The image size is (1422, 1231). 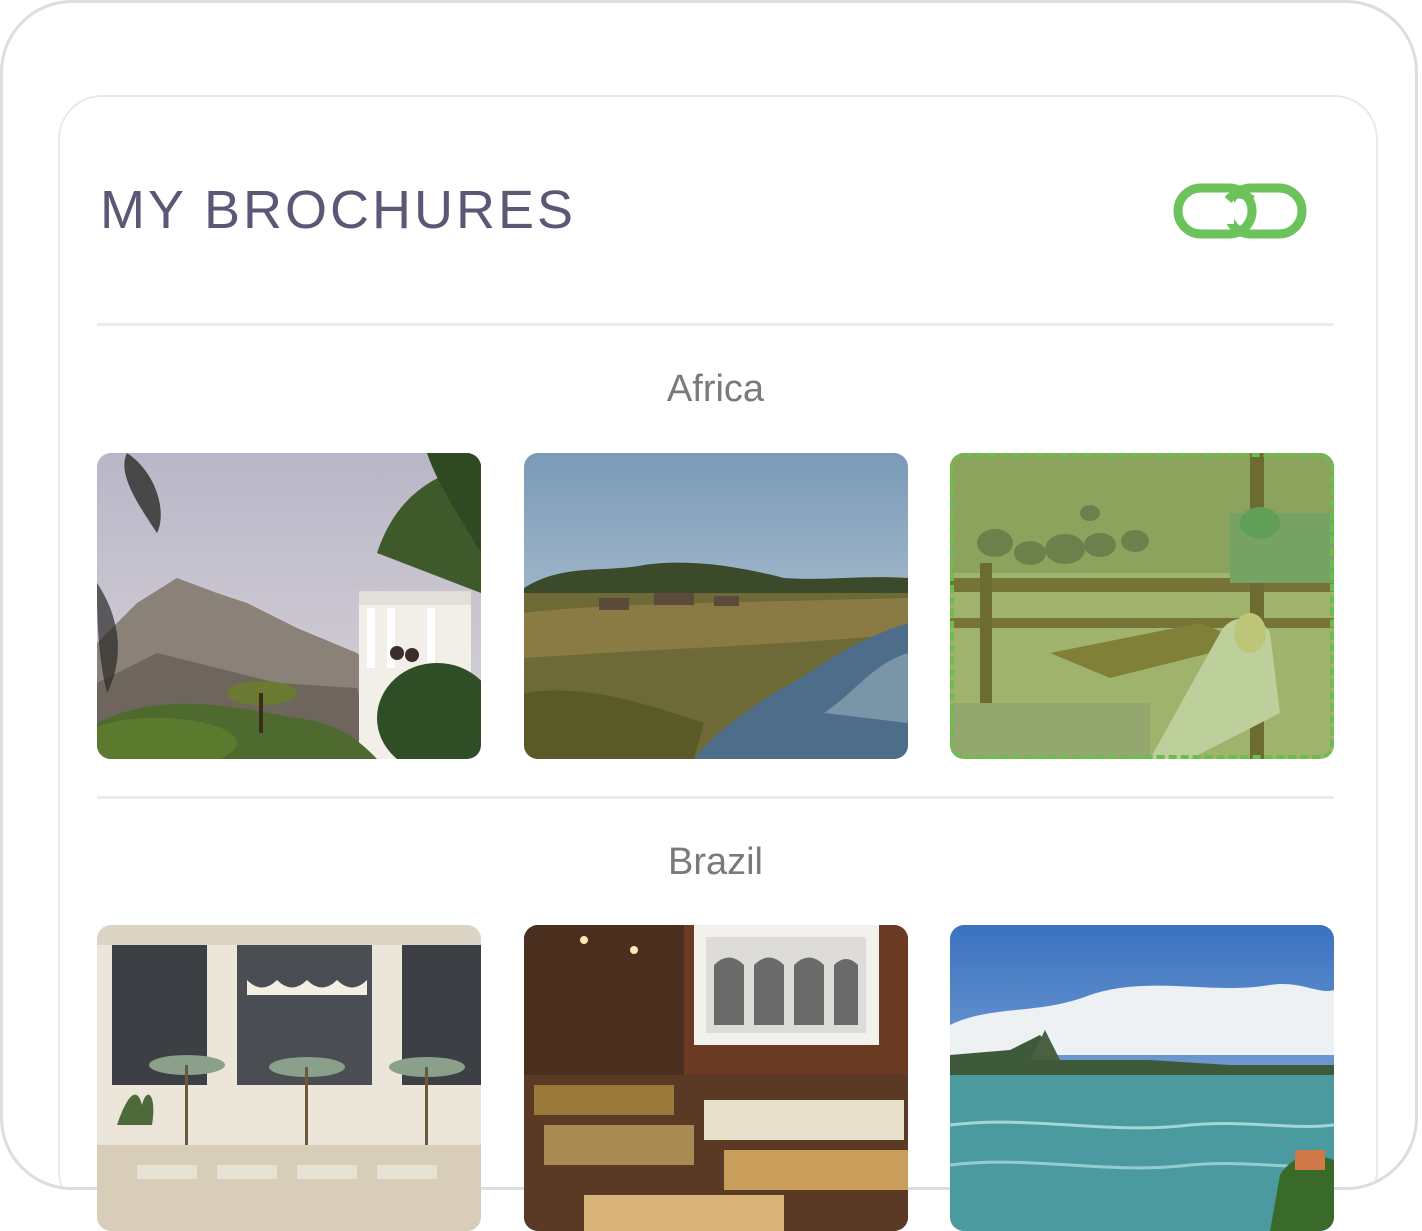 I want to click on photo-restaurant-image, so click(x=716, y=1078).